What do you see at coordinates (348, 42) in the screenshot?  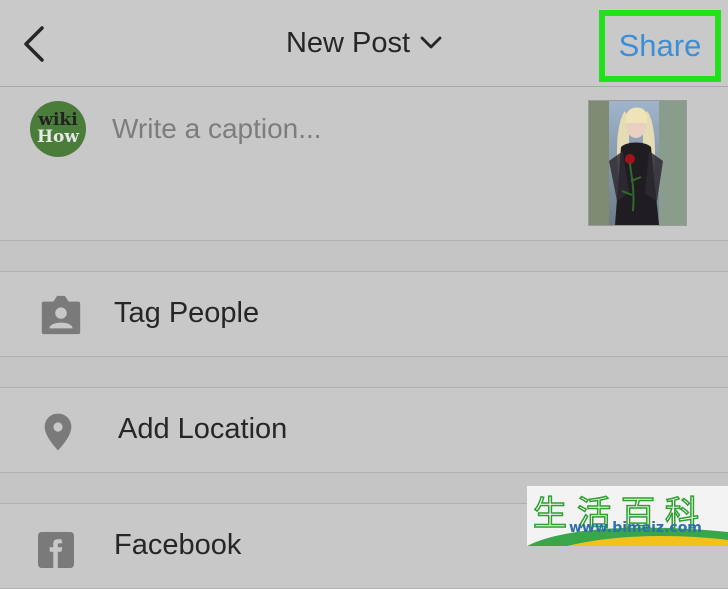 I see `page-title: New Post` at bounding box center [348, 42].